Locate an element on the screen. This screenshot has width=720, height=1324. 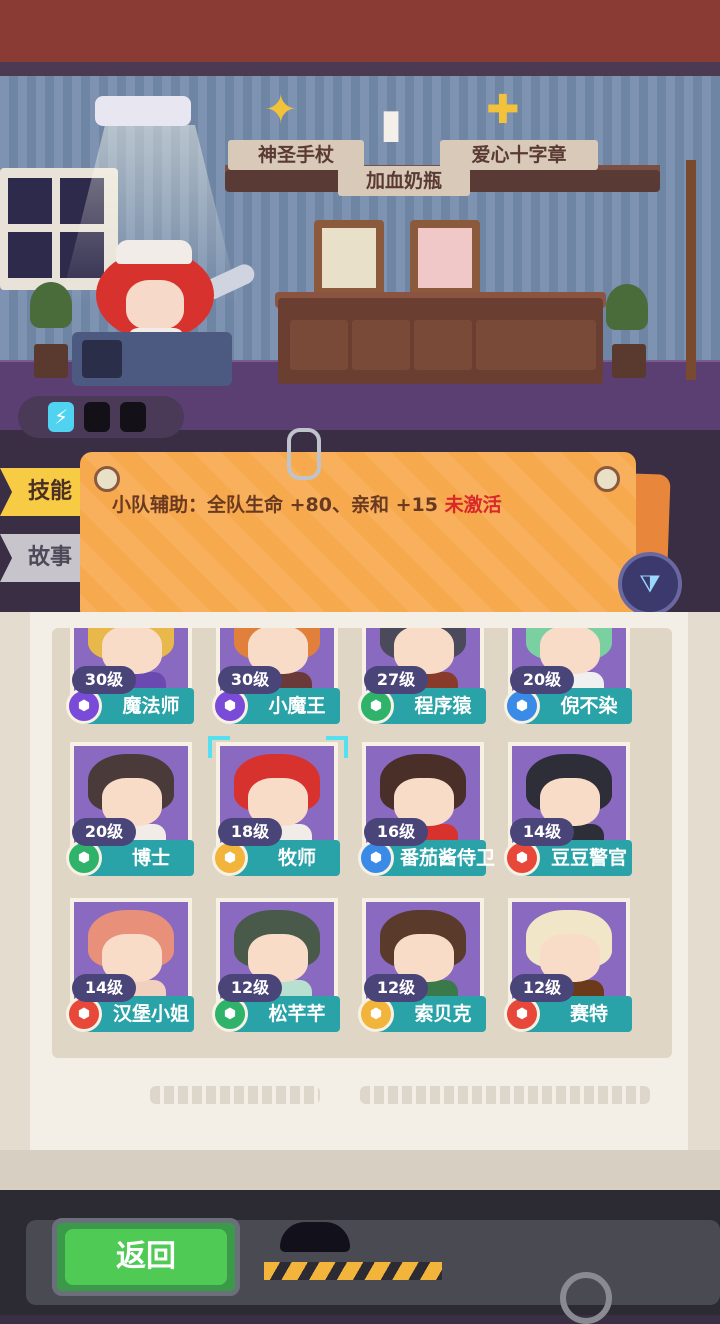
tab-story: 故事 is located at coordinates (43, 558).